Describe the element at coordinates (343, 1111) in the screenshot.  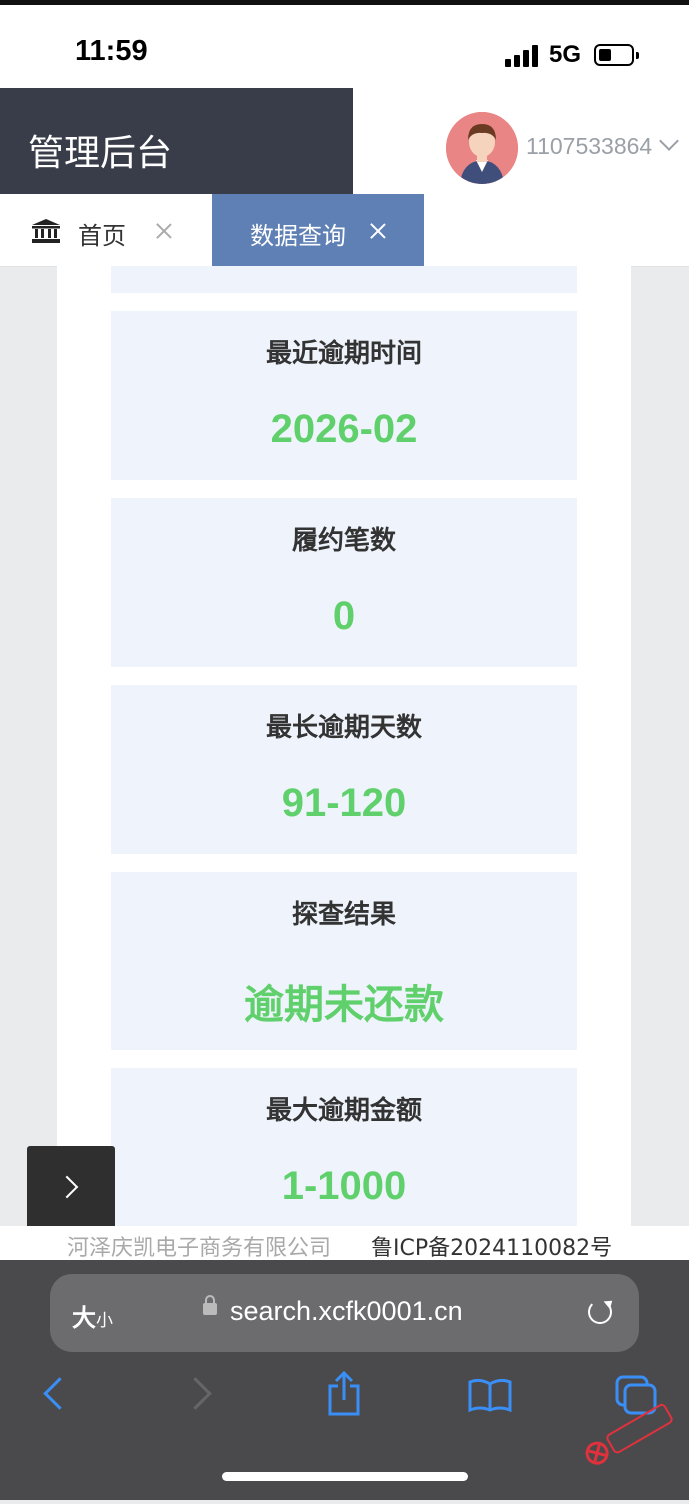
I see `card-title: 最大逾期金额` at that location.